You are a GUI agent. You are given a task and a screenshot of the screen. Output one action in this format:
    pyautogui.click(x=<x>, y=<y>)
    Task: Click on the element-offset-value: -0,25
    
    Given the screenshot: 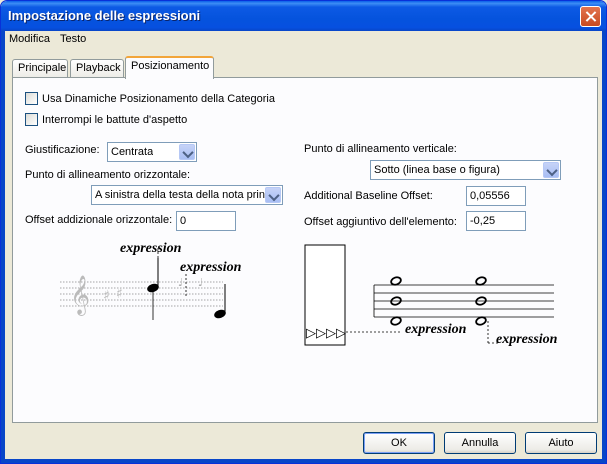 What is the action you would take?
    pyautogui.click(x=483, y=221)
    